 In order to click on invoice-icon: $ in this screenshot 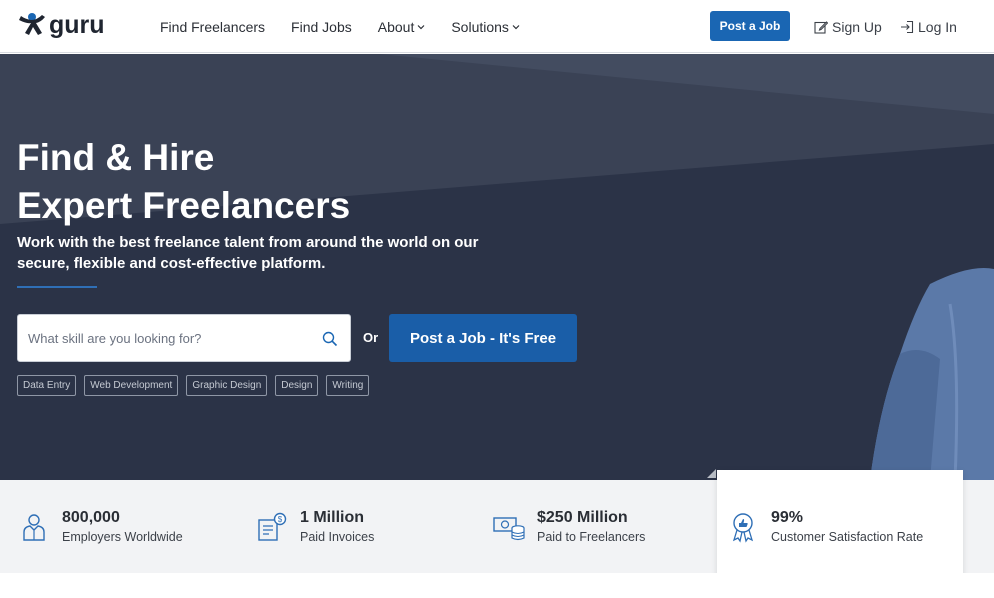, I will do `click(272, 526)`.